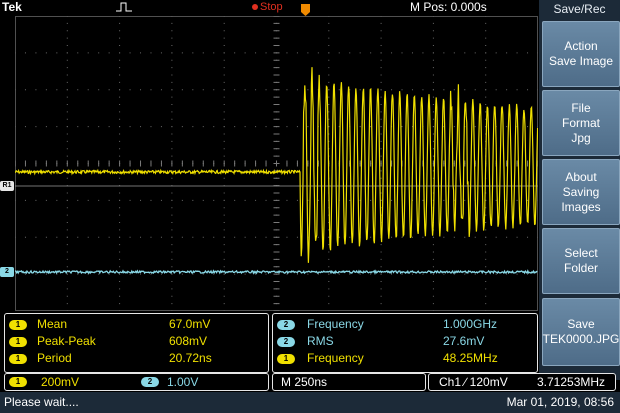 The width and height of the screenshot is (620, 413). I want to click on trigger-edge-icon, so click(124, 7).